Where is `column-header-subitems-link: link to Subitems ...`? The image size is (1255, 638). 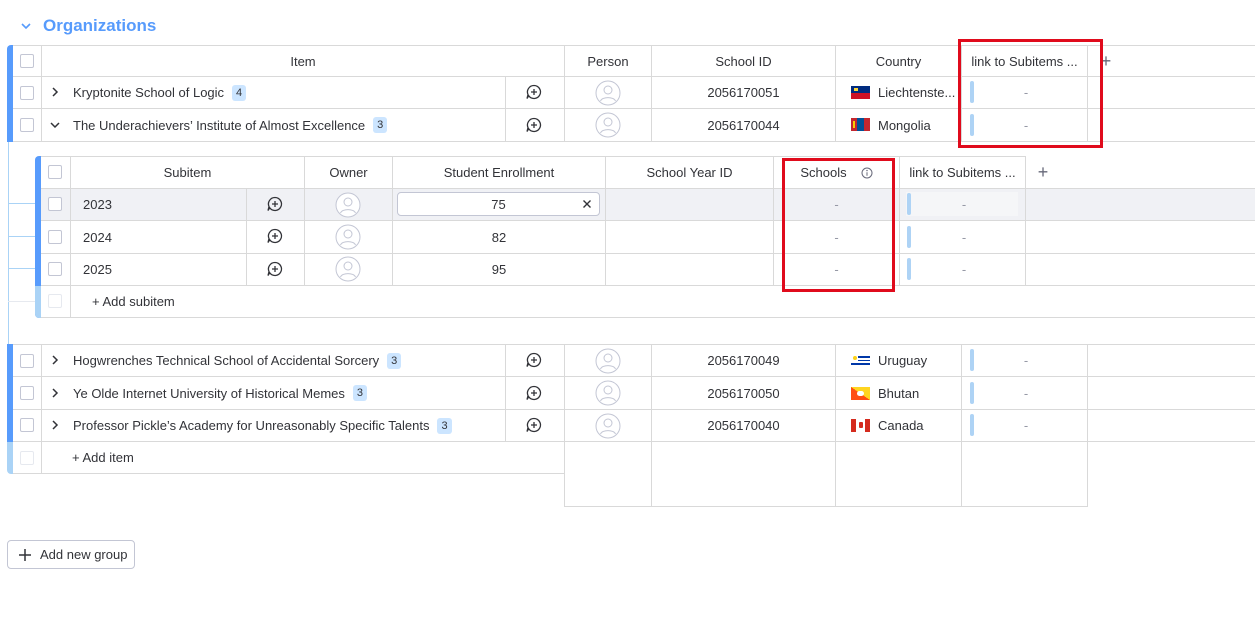
column-header-subitems-link: link to Subitems ... is located at coordinates (962, 172).